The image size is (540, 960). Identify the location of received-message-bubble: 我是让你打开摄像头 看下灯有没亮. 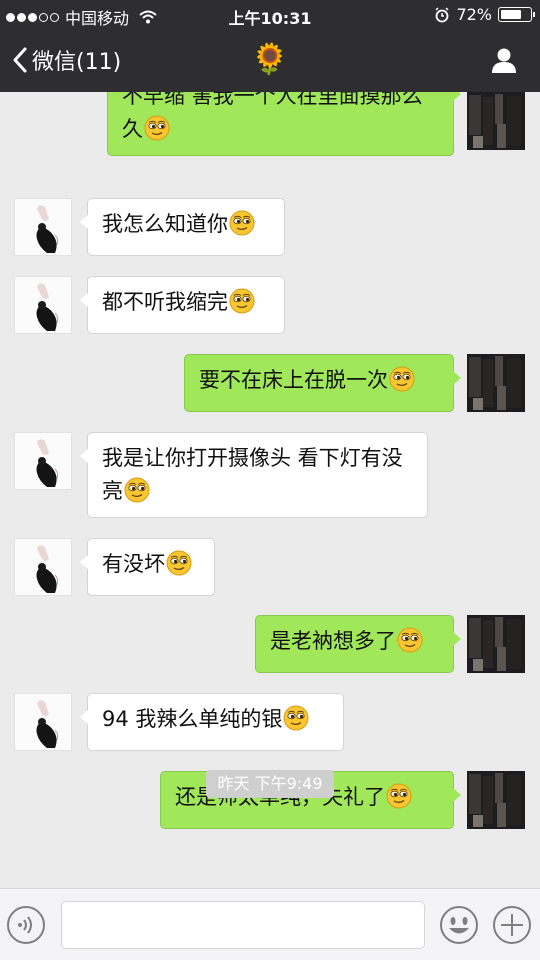
(254, 475).